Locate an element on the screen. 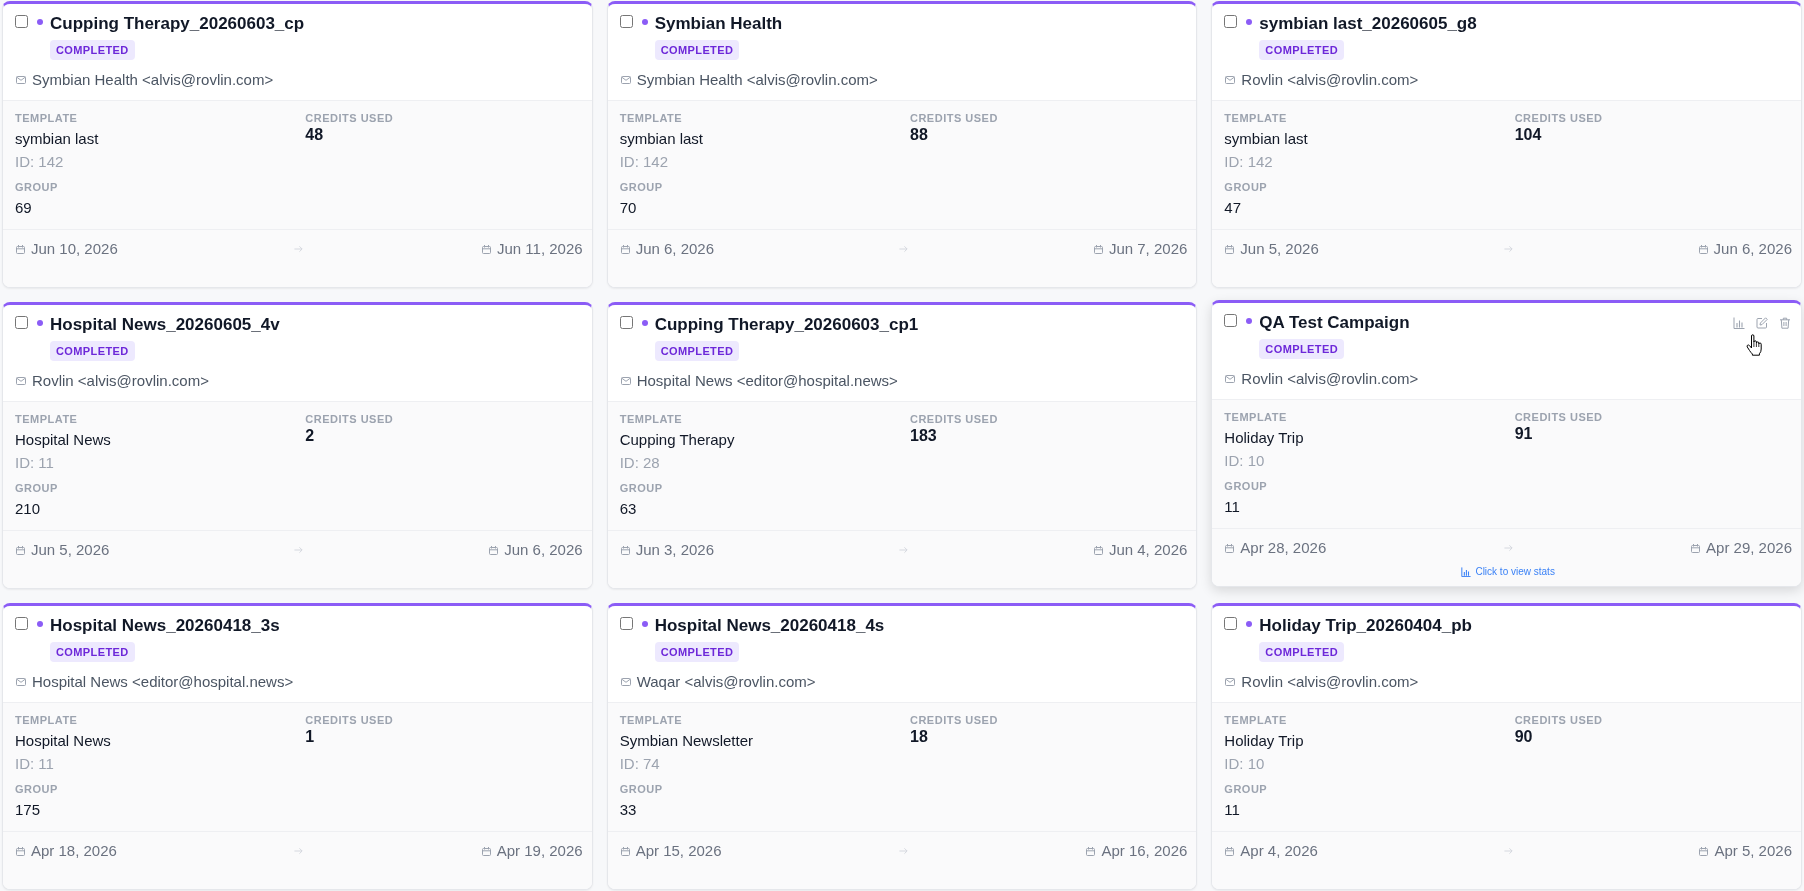 The height and width of the screenshot is (891, 1804). campaign-title: Cupping Therapy_20260603_cp is located at coordinates (177, 24).